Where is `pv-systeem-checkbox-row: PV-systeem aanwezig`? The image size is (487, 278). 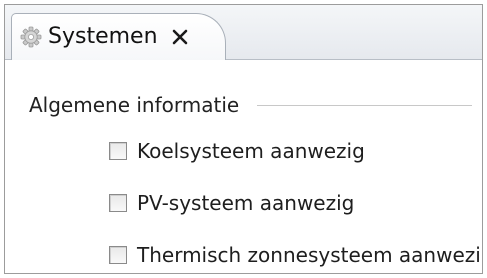
pv-systeem-checkbox-row: PV-systeem aanwezig is located at coordinates (231, 203).